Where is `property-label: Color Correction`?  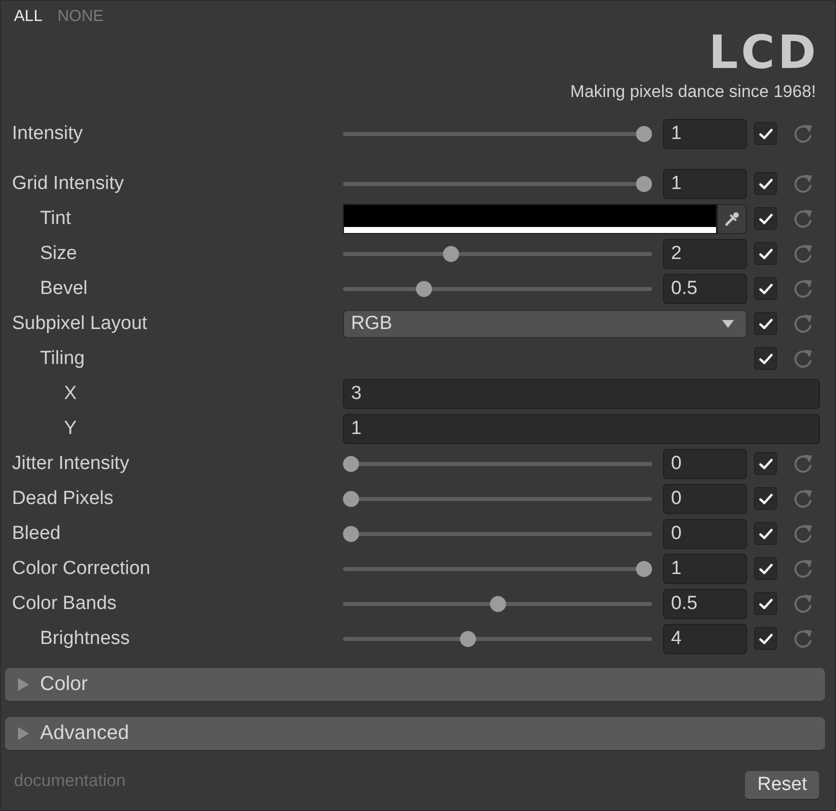
property-label: Color Correction is located at coordinates (81, 568).